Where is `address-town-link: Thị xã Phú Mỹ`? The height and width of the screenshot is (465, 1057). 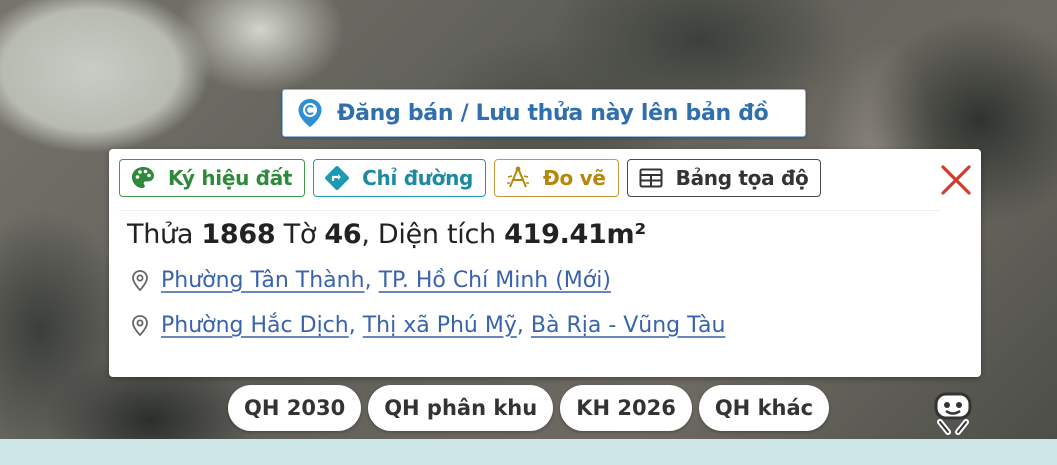
address-town-link: Thị xã Phú Mỹ is located at coordinates (440, 325).